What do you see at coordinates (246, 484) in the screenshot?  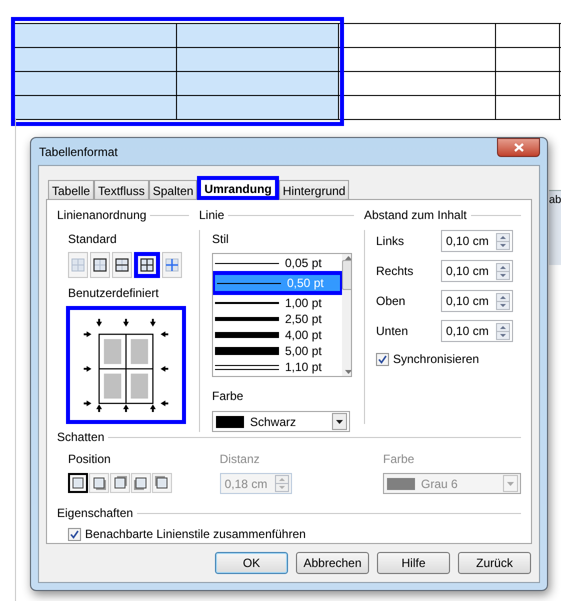 I see `field-value: 0,18 cm` at bounding box center [246, 484].